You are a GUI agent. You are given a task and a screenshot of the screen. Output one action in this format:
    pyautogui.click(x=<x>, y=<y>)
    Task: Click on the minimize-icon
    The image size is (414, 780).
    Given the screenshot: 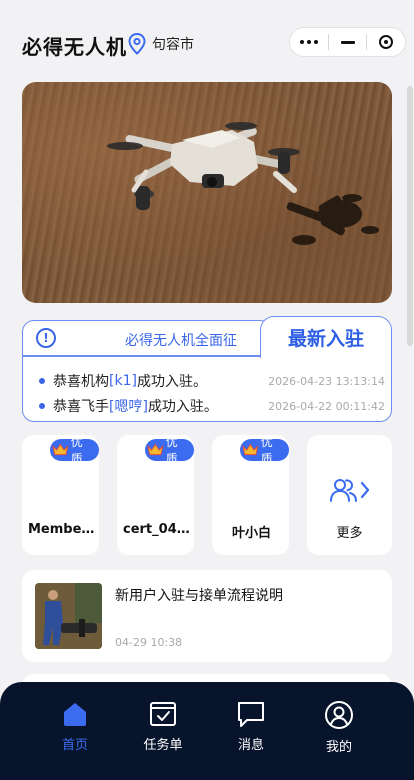 What is the action you would take?
    pyautogui.click(x=347, y=42)
    